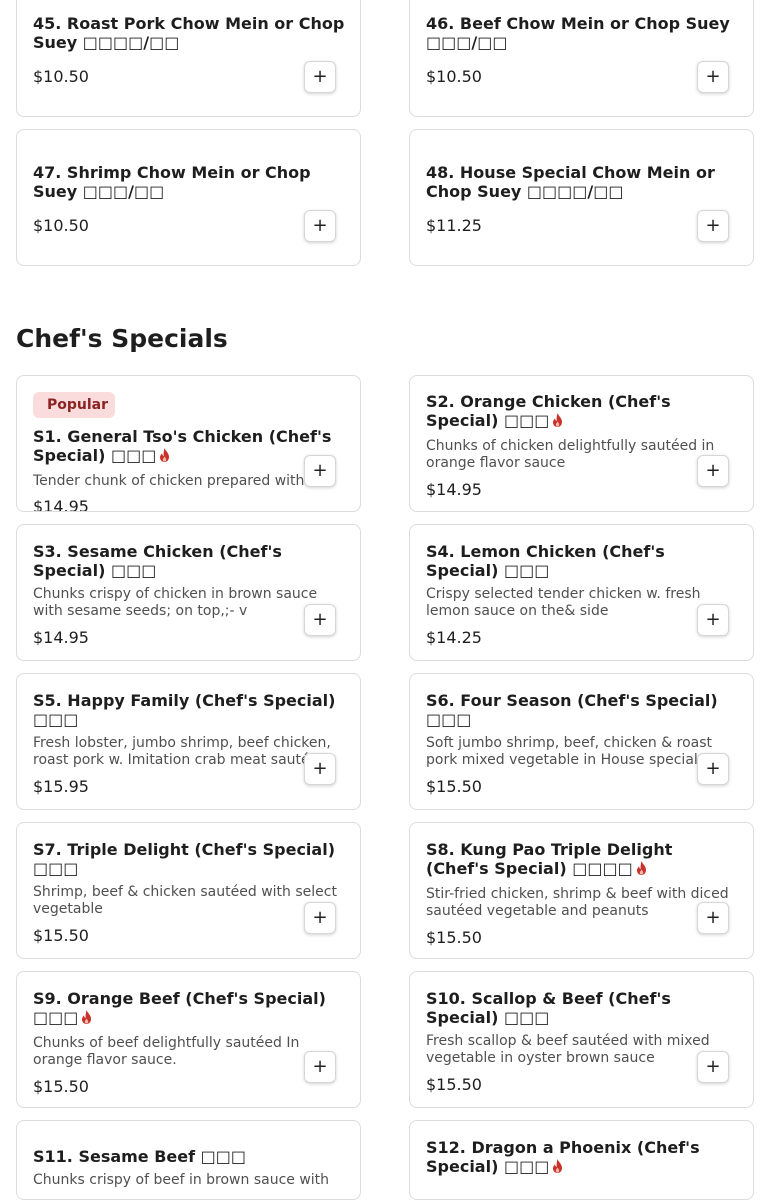 The image size is (770, 1200). Describe the element at coordinates (548, 411) in the screenshot. I see `item-title-text: S2. Orange Chicken (Chef's Special) □□□` at that location.